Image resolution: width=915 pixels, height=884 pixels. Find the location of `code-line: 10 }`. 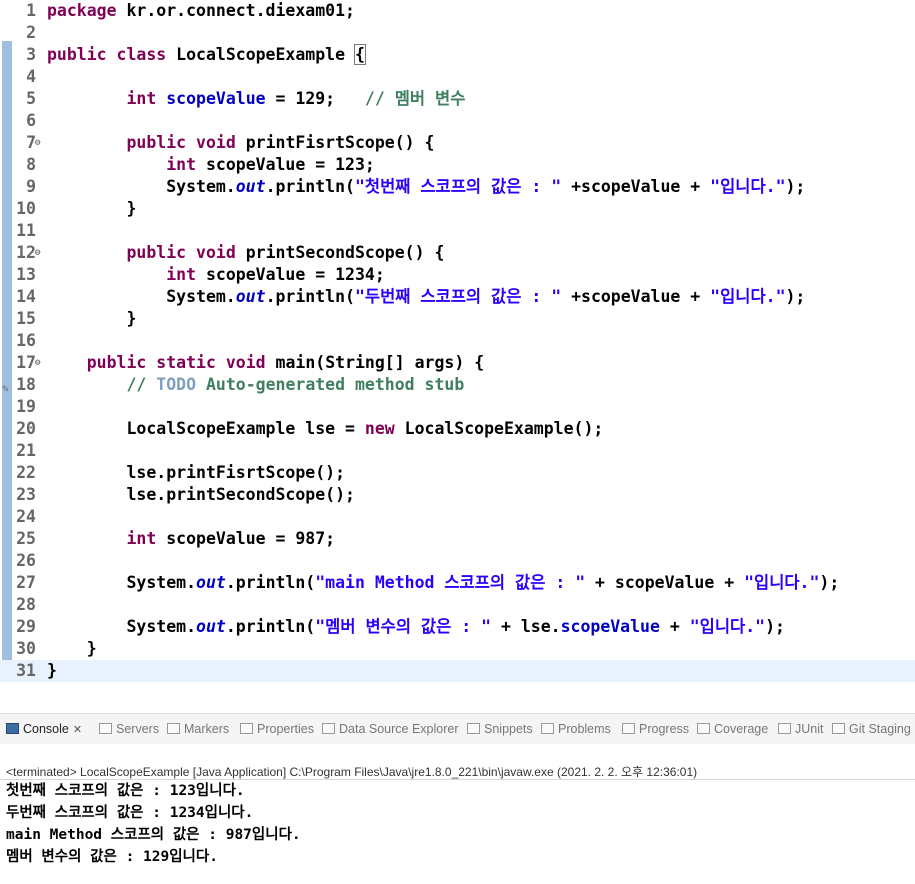

code-line: 10 } is located at coordinates (457, 209).